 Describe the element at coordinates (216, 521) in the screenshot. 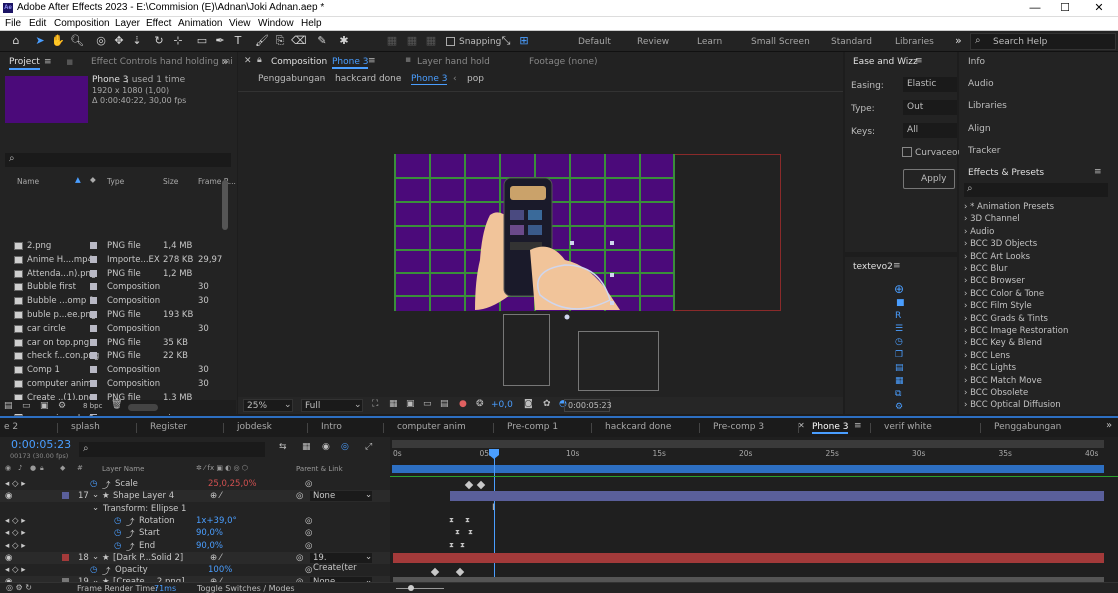

I see `property-value: 1x+39,0°` at that location.